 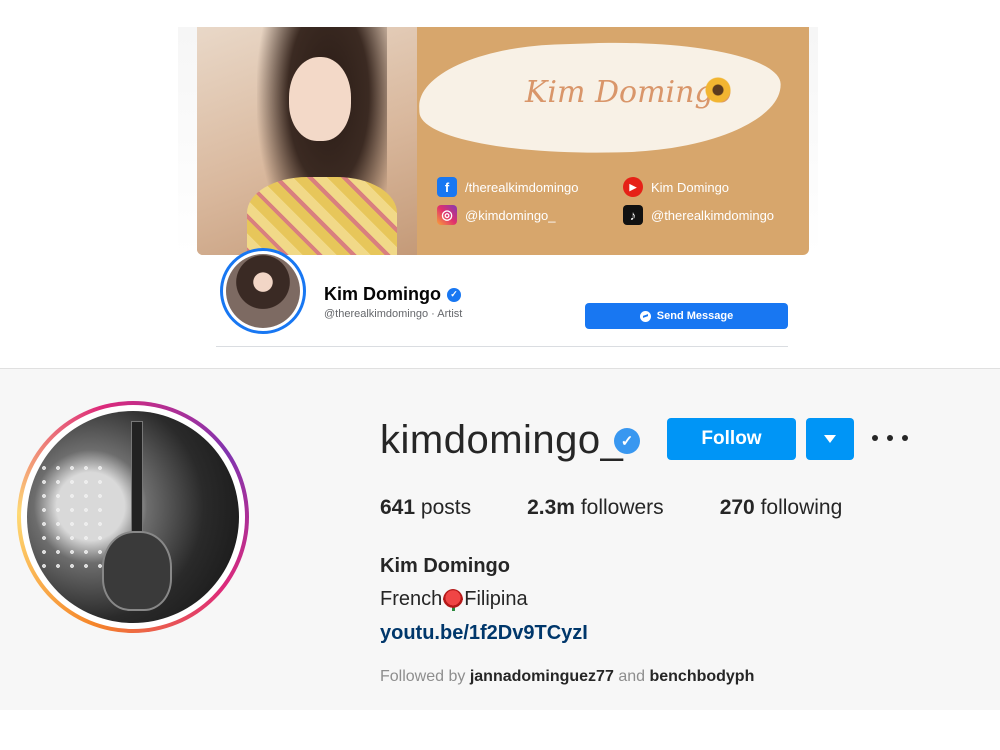 What do you see at coordinates (500, 730) in the screenshot?
I see `page-bottom-margin` at bounding box center [500, 730].